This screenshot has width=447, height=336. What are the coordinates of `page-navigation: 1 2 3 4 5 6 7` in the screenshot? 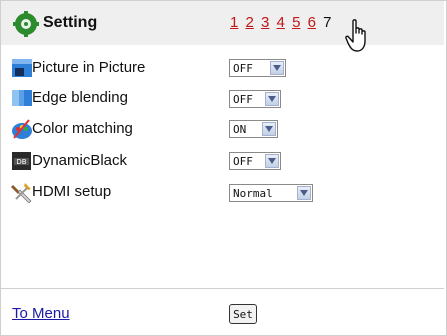 It's located at (282, 22).